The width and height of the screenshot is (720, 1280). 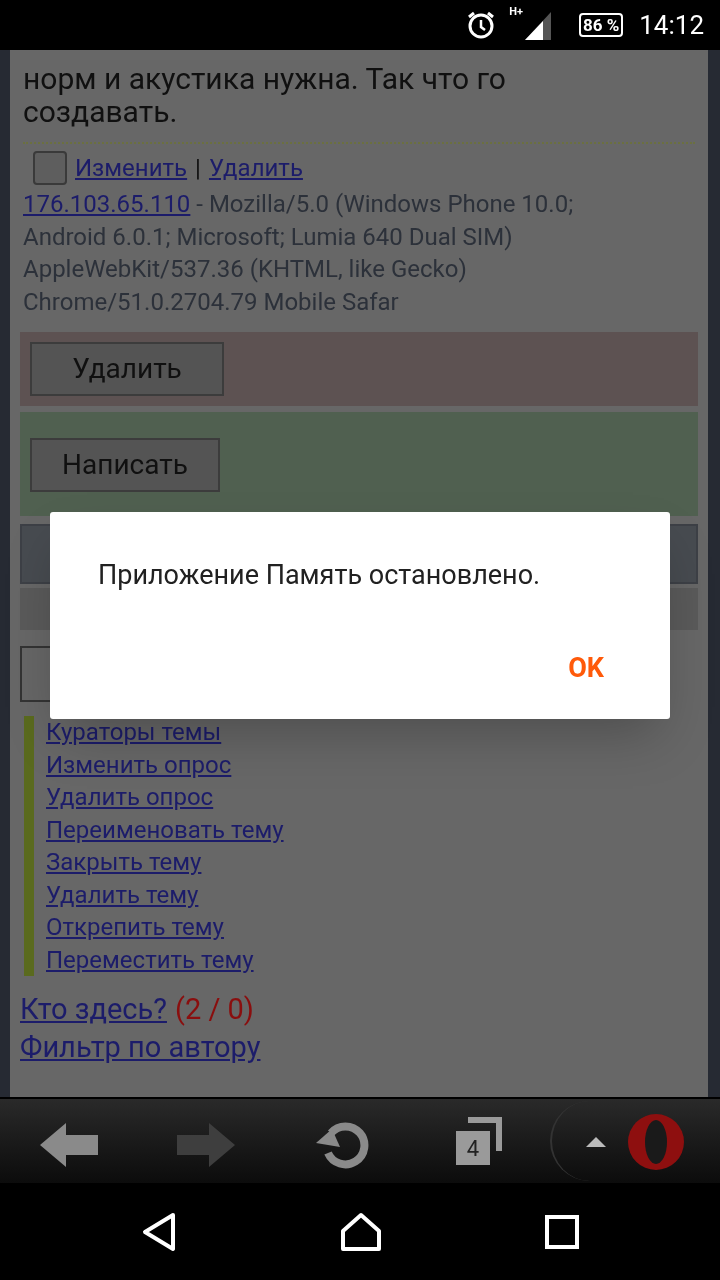 What do you see at coordinates (372, 764) in the screenshot?
I see `admin-link: Изменить опрос` at bounding box center [372, 764].